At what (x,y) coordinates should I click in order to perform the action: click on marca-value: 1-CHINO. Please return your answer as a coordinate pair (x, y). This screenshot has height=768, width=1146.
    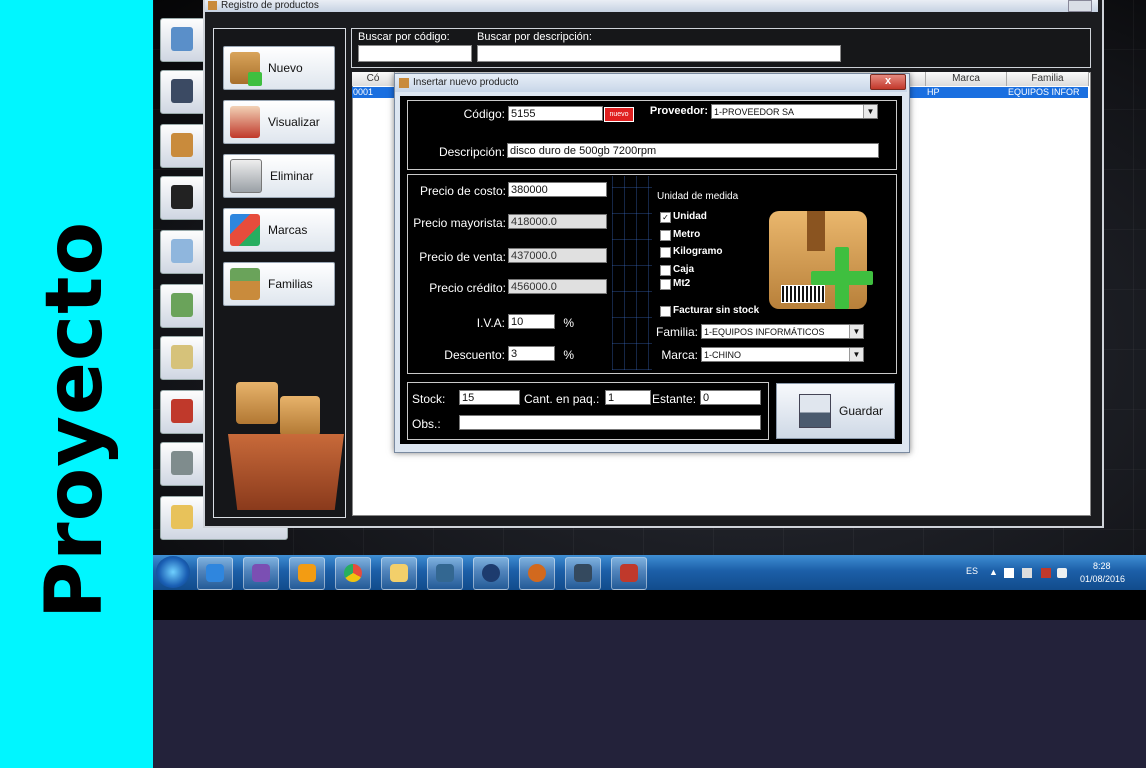
    Looking at the image, I should click on (723, 355).